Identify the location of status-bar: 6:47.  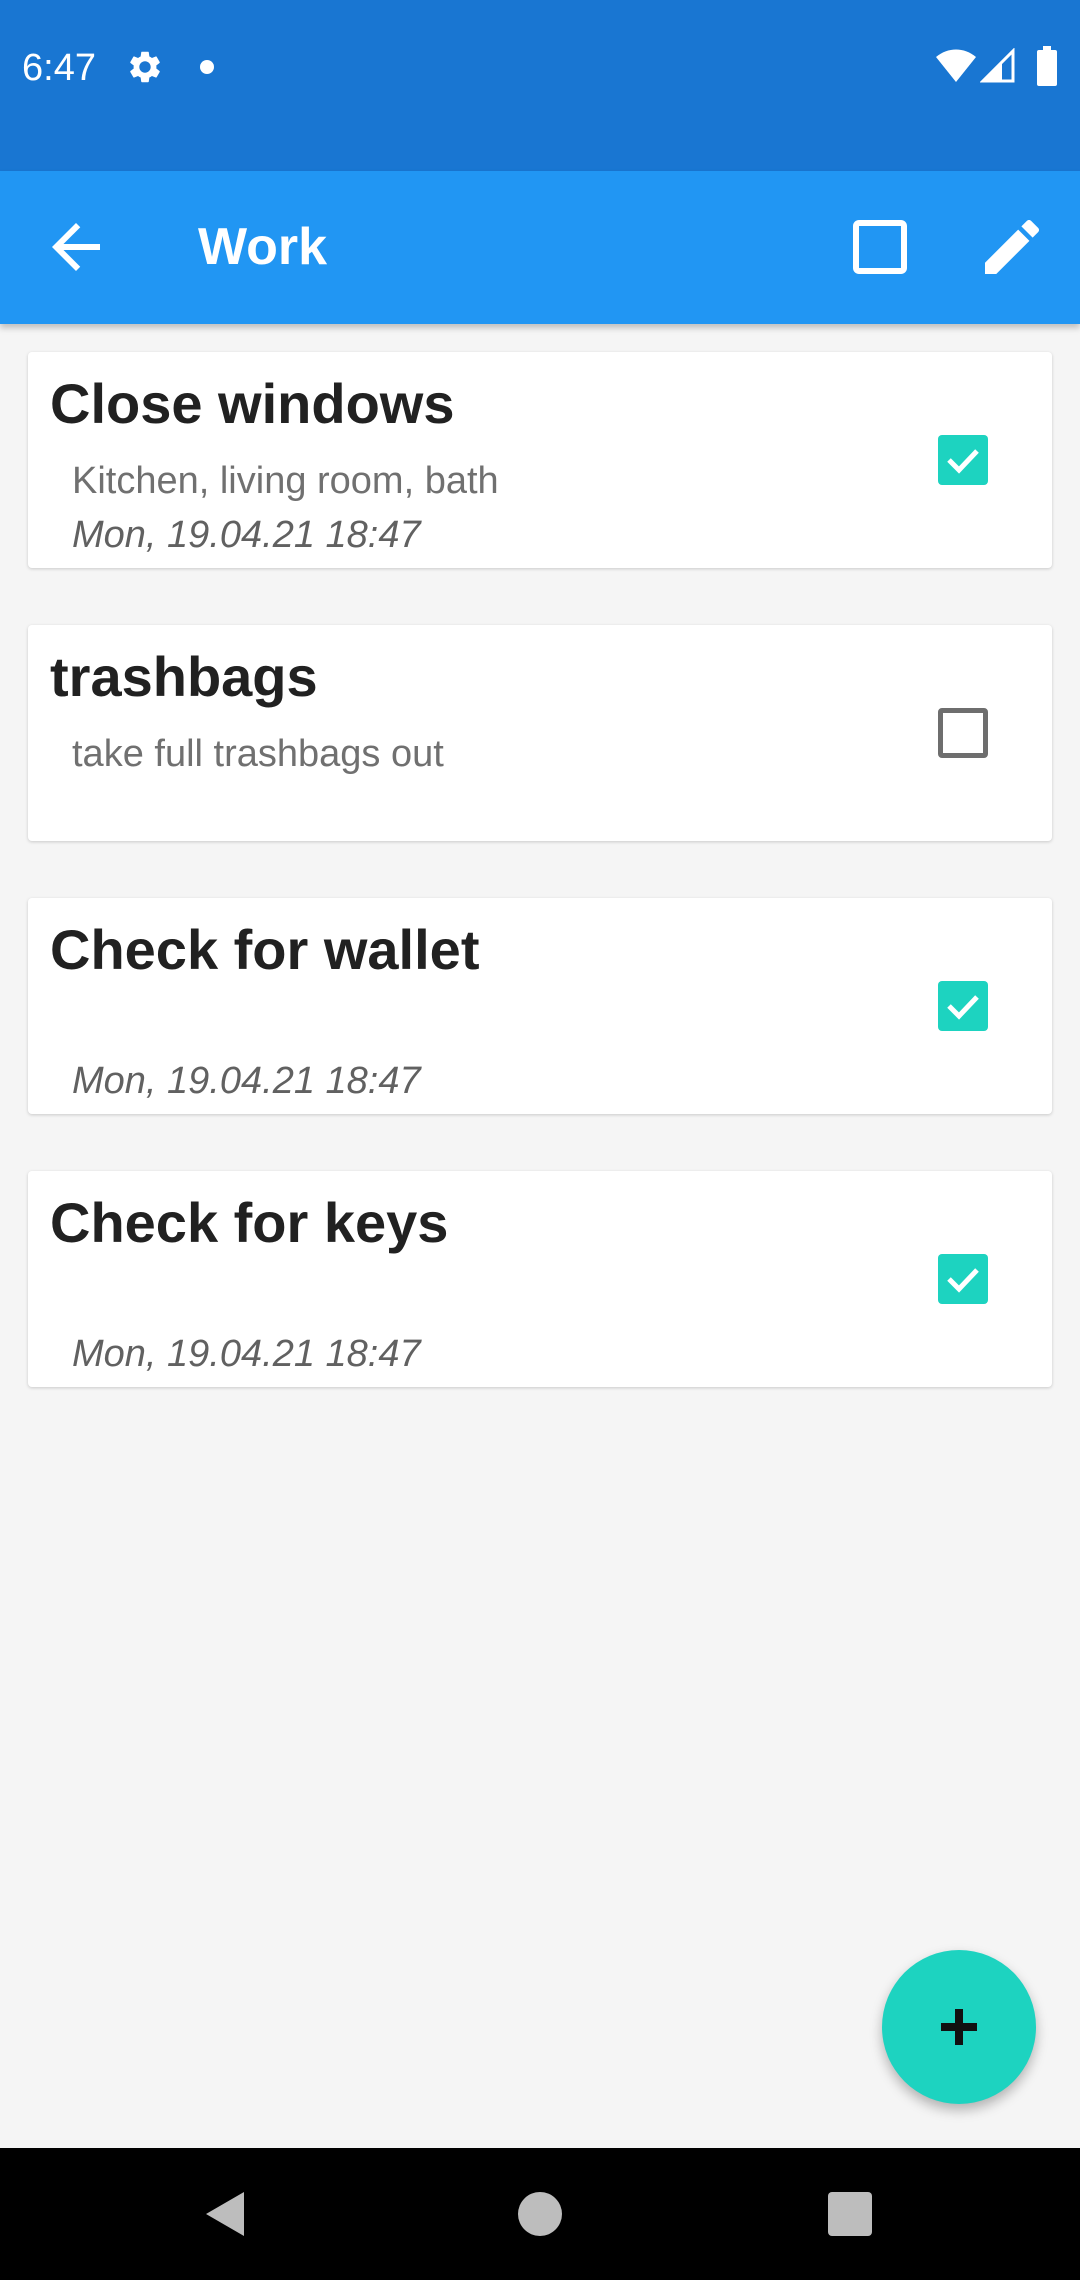
(540, 85).